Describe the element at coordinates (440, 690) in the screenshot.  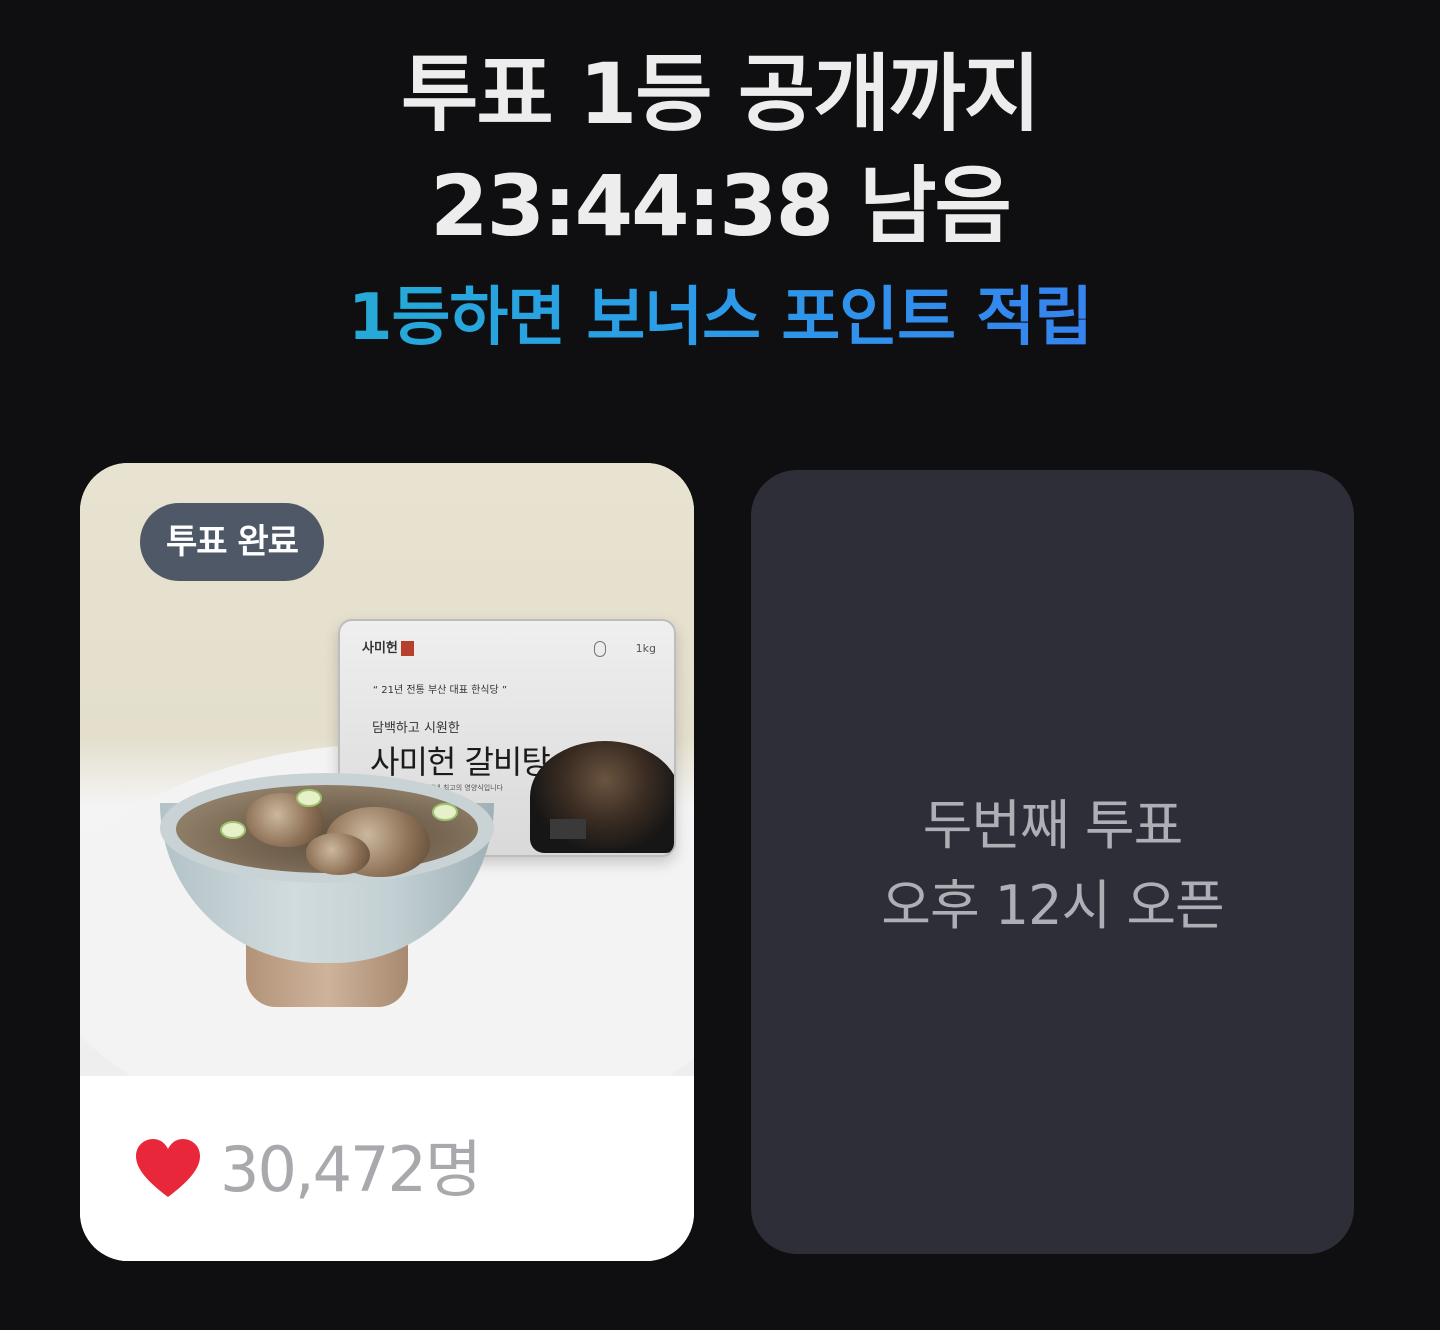
I see `package-slogan: “ 21년 전통 부산 대표 한식당 ”` at that location.